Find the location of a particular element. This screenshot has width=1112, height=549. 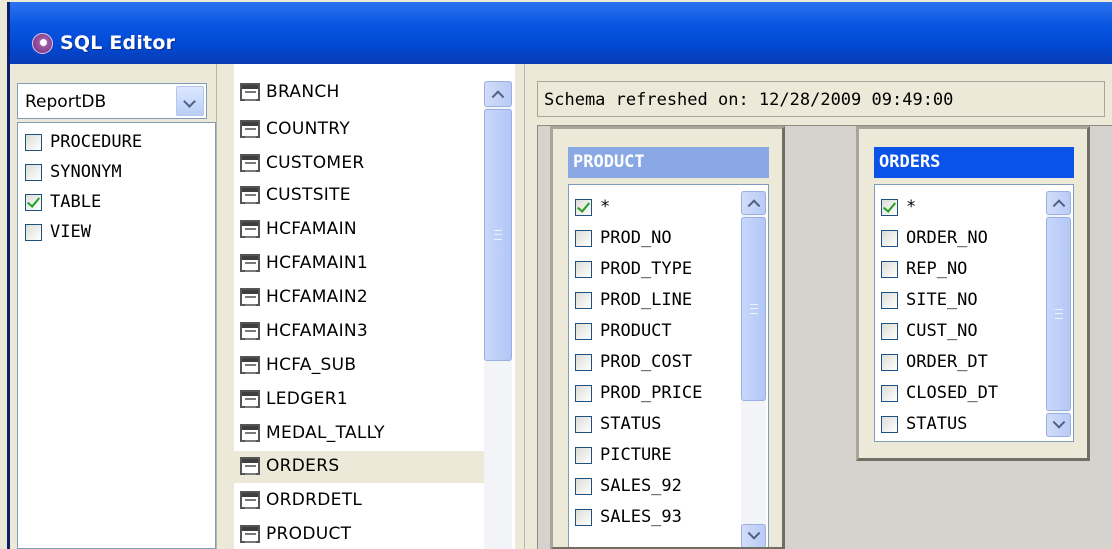

table-list-scrollbar is located at coordinates (498, 315).